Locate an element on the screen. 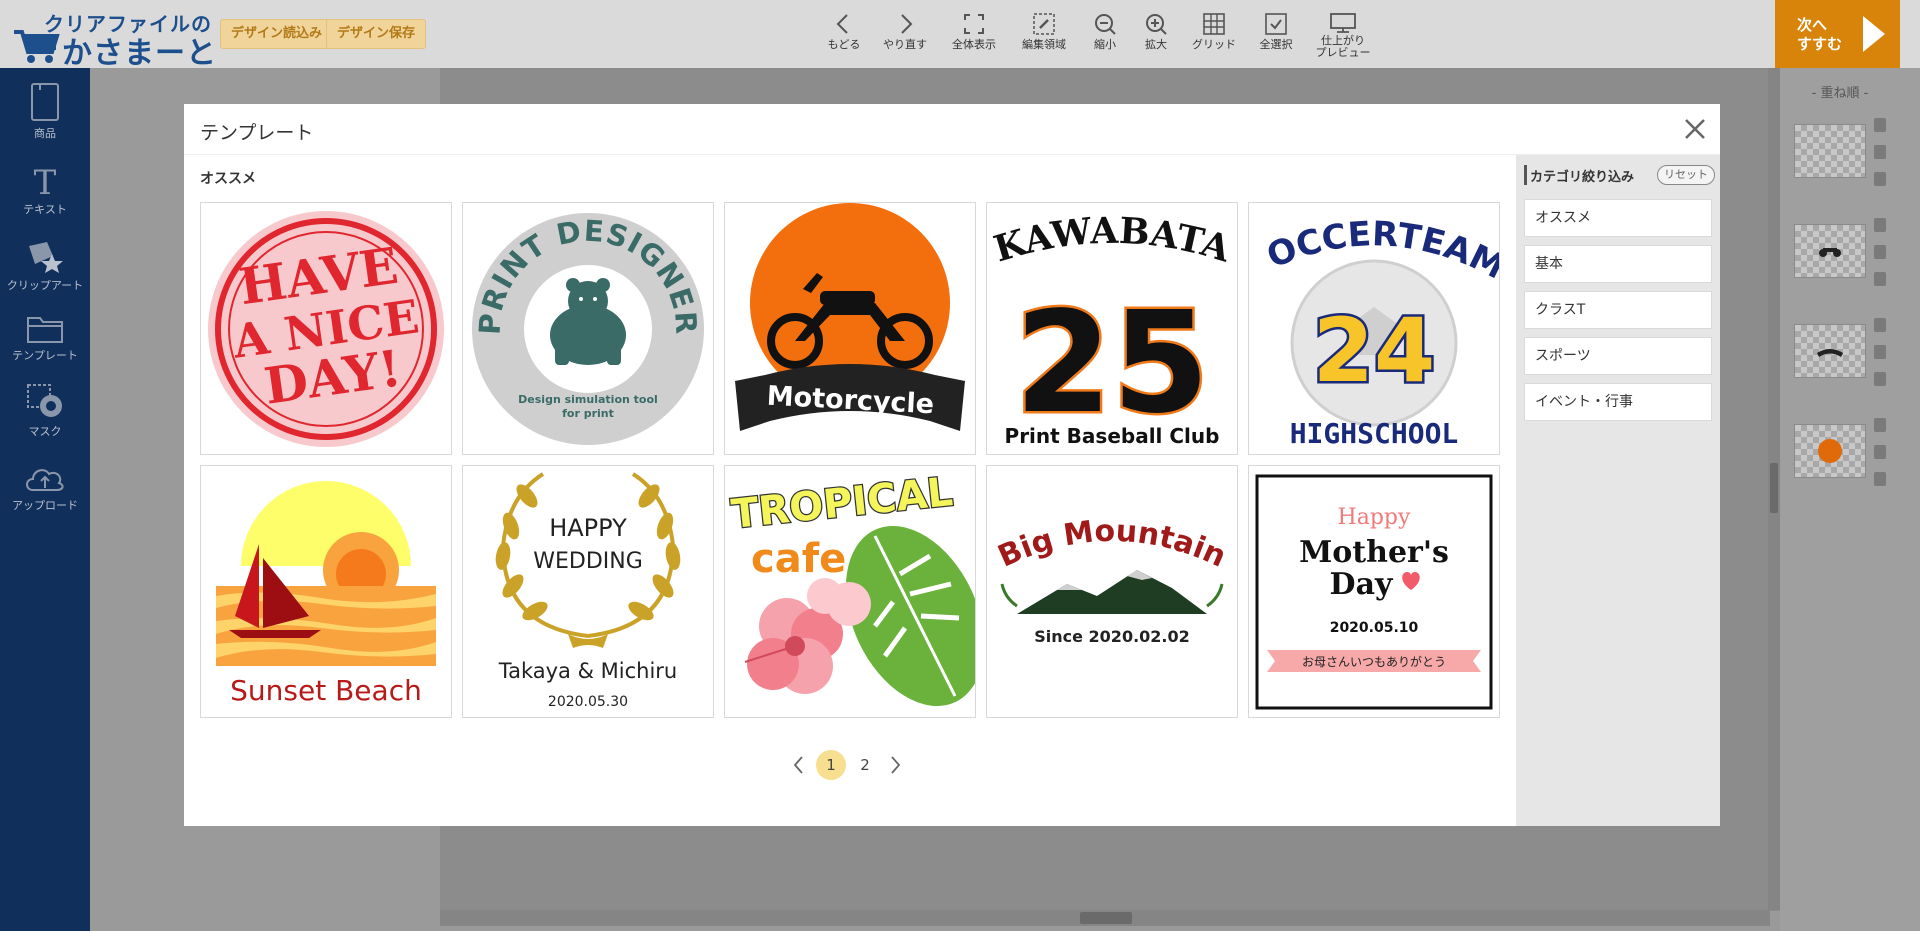 The width and height of the screenshot is (1920, 931). sidebar-item-text: T テキスト is located at coordinates (45, 190).